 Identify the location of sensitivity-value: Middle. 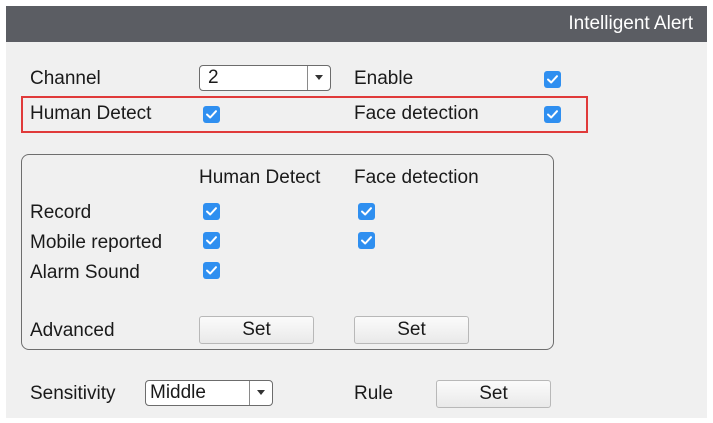
(178, 392).